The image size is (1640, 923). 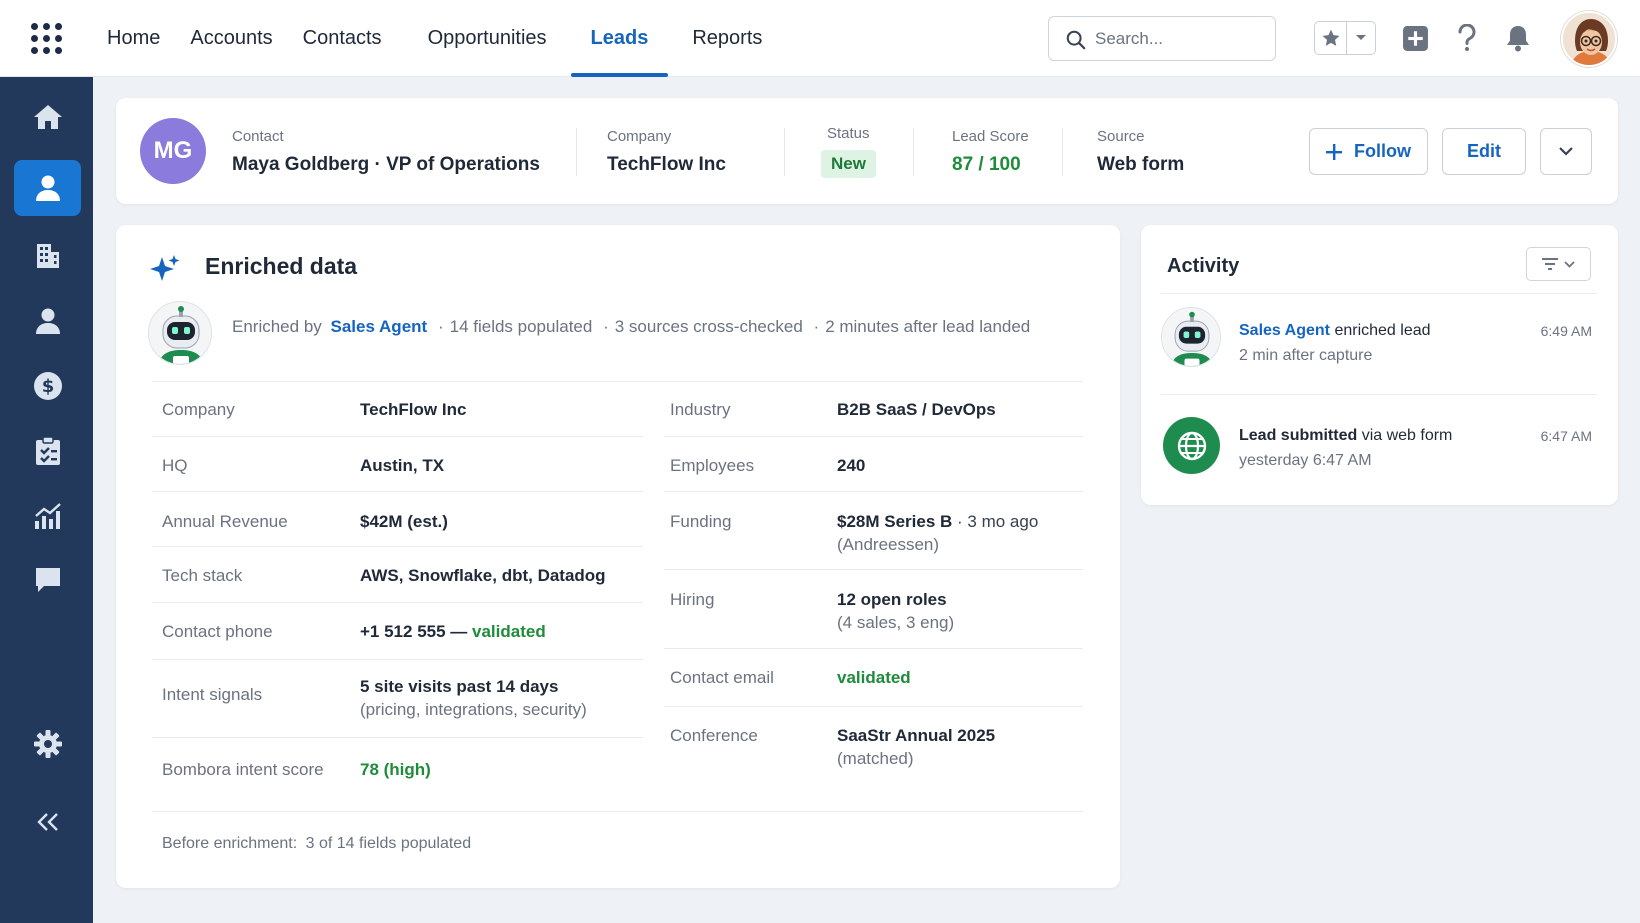 I want to click on source-label: Source, so click(x=1121, y=136).